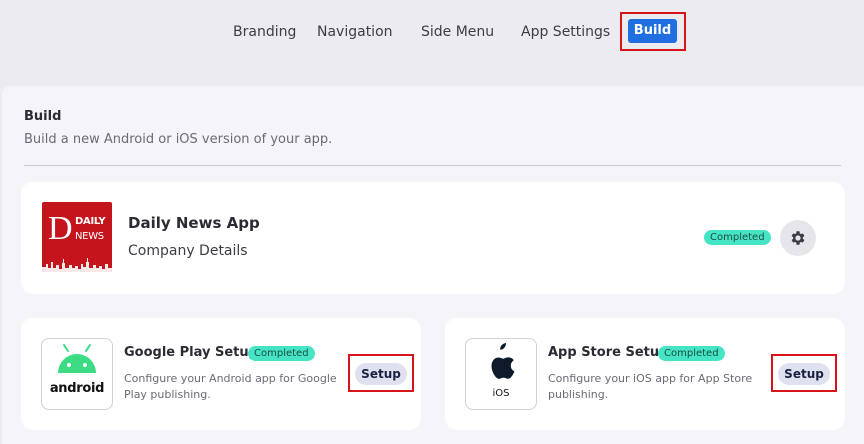 The width and height of the screenshot is (864, 444). What do you see at coordinates (89, 236) in the screenshot?
I see `app-logo-word-news: NEWS` at bounding box center [89, 236].